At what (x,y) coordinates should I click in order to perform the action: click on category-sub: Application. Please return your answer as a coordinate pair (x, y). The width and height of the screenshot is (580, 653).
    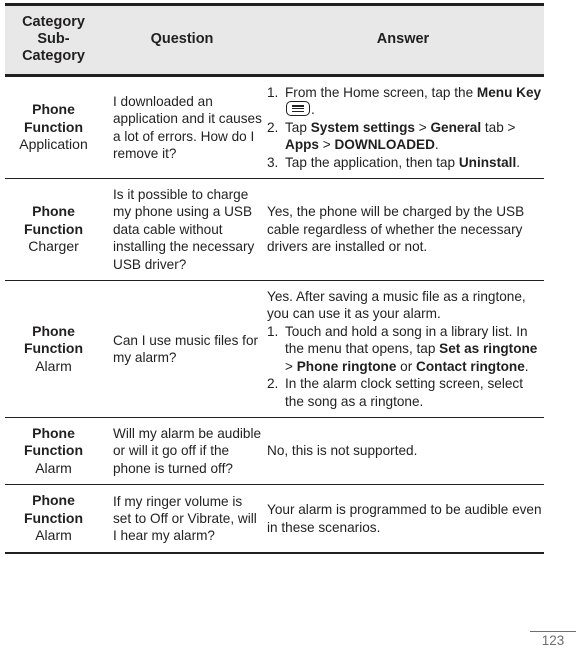
    Looking at the image, I should click on (53, 144).